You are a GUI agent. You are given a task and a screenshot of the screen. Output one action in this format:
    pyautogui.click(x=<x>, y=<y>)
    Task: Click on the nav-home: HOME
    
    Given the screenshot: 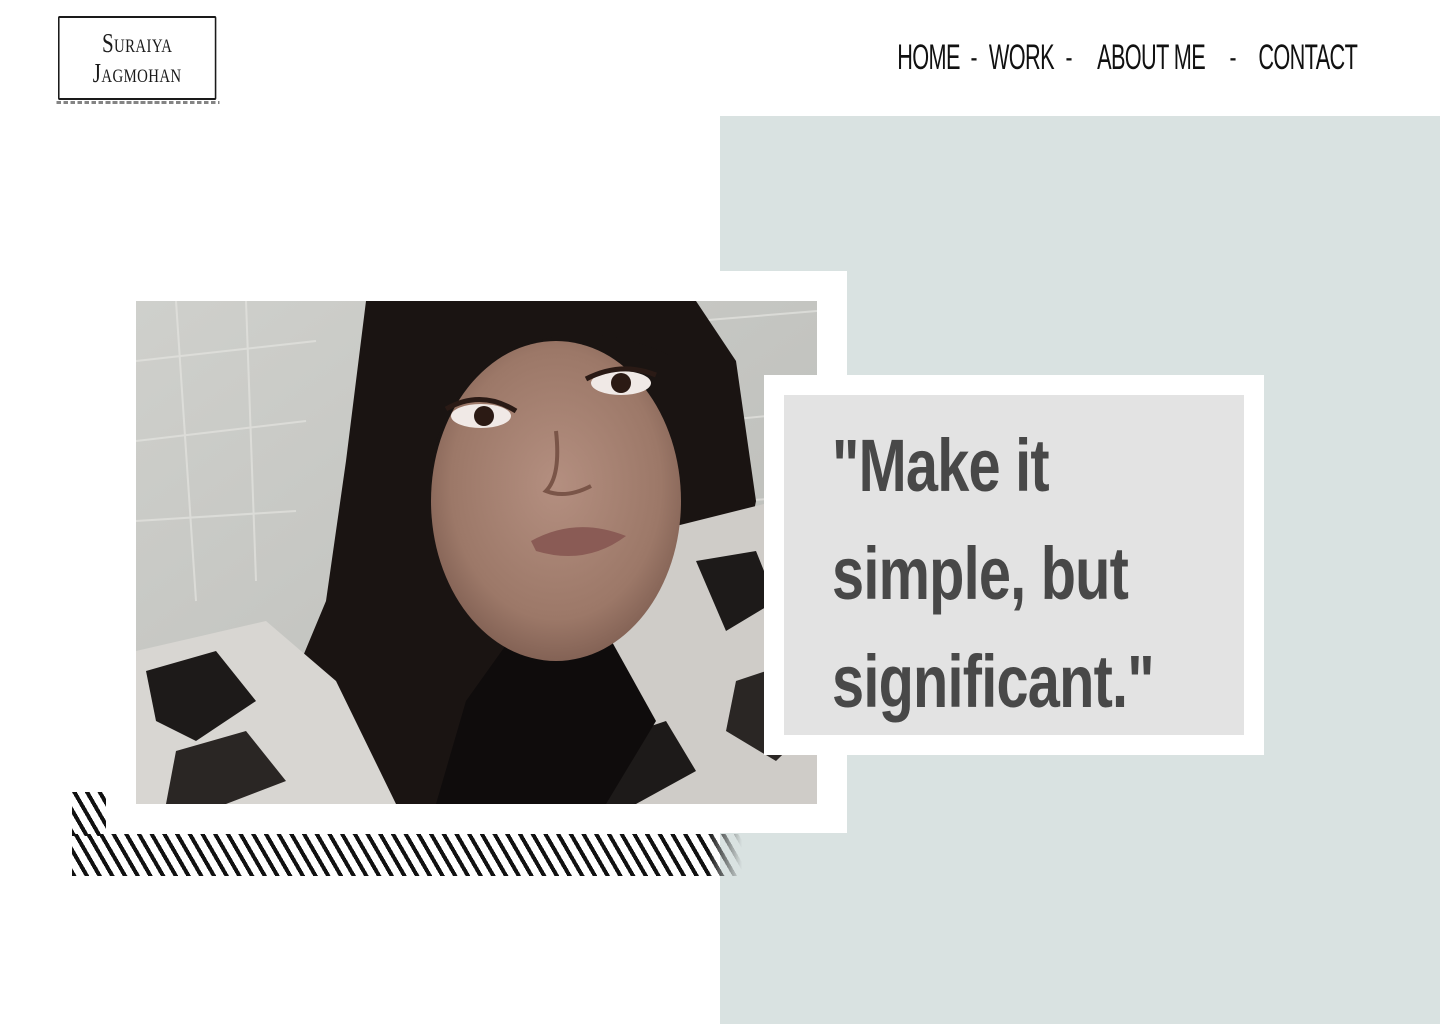 What is the action you would take?
    pyautogui.click(x=929, y=58)
    